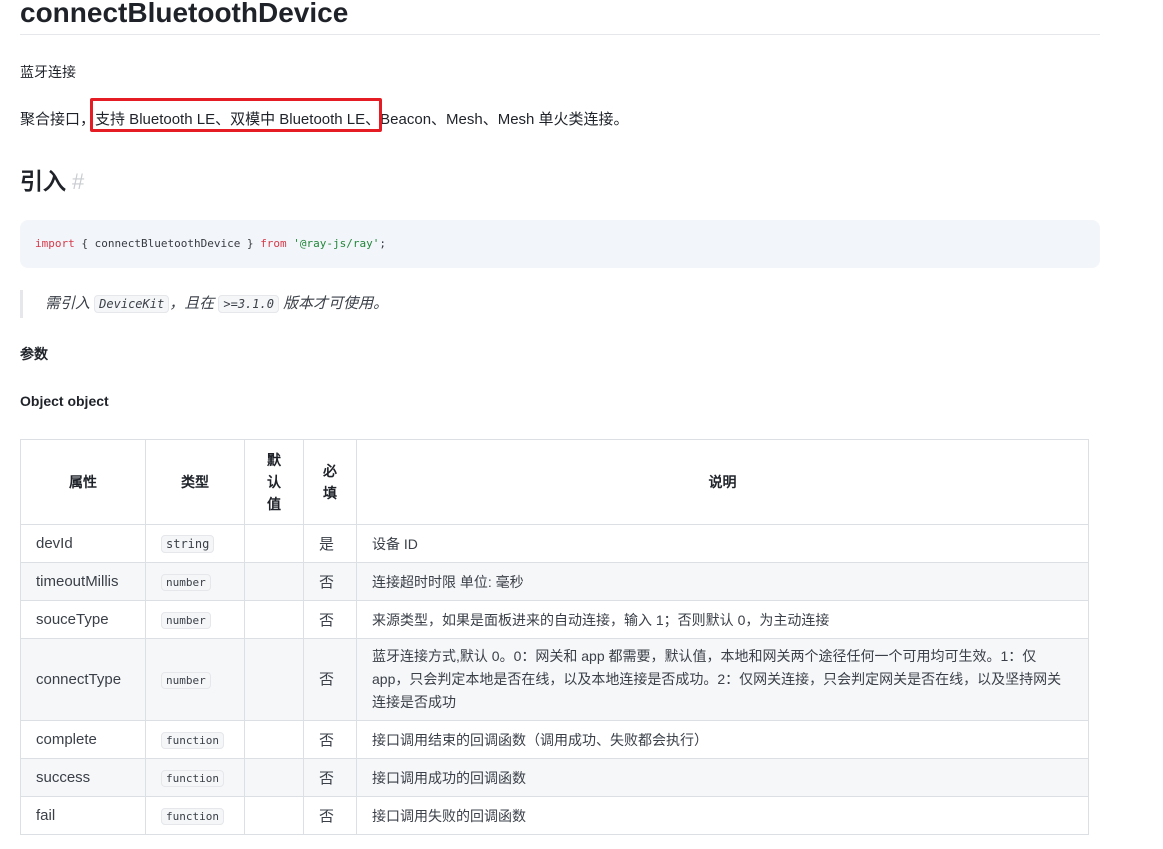  What do you see at coordinates (83, 739) in the screenshot?
I see `cell-name: complete` at bounding box center [83, 739].